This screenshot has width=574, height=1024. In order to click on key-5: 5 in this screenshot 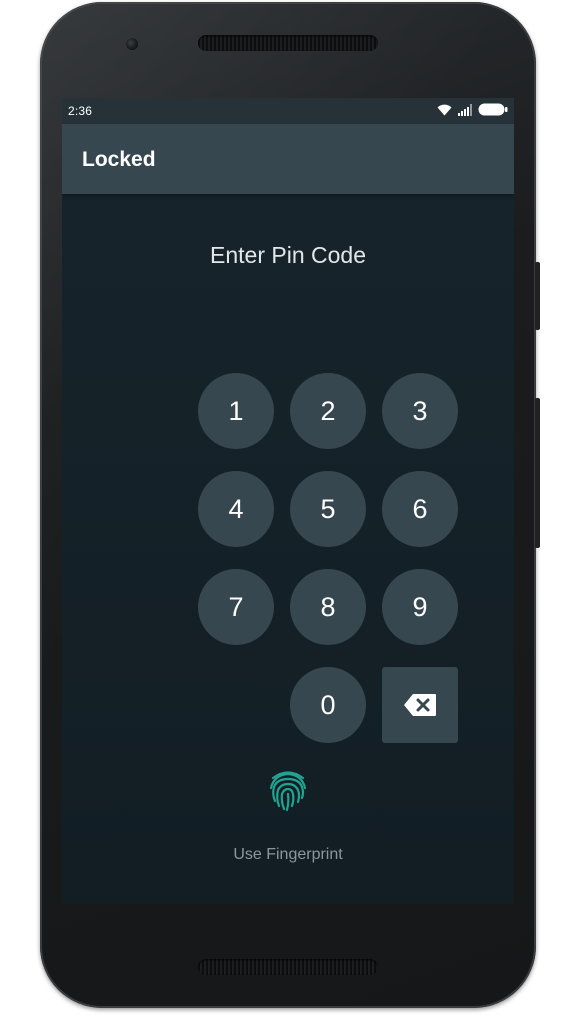, I will do `click(328, 509)`.